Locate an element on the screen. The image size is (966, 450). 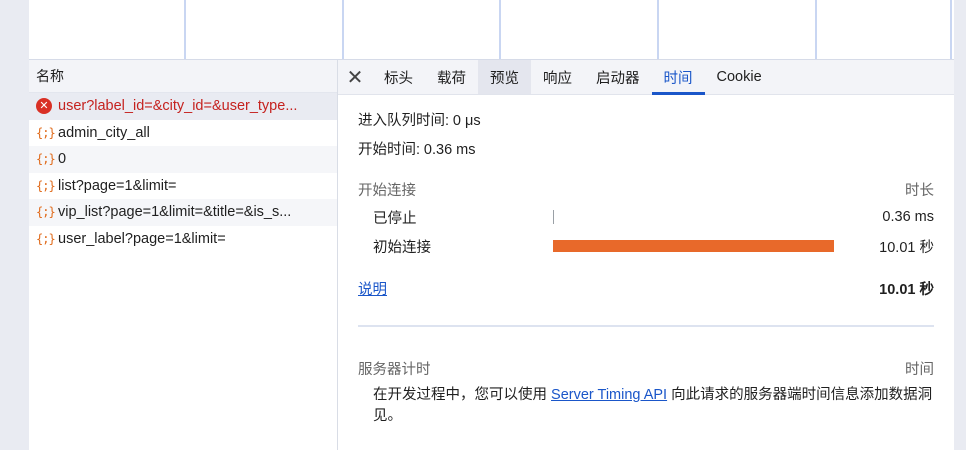
tab-timing: 时间 is located at coordinates (678, 77).